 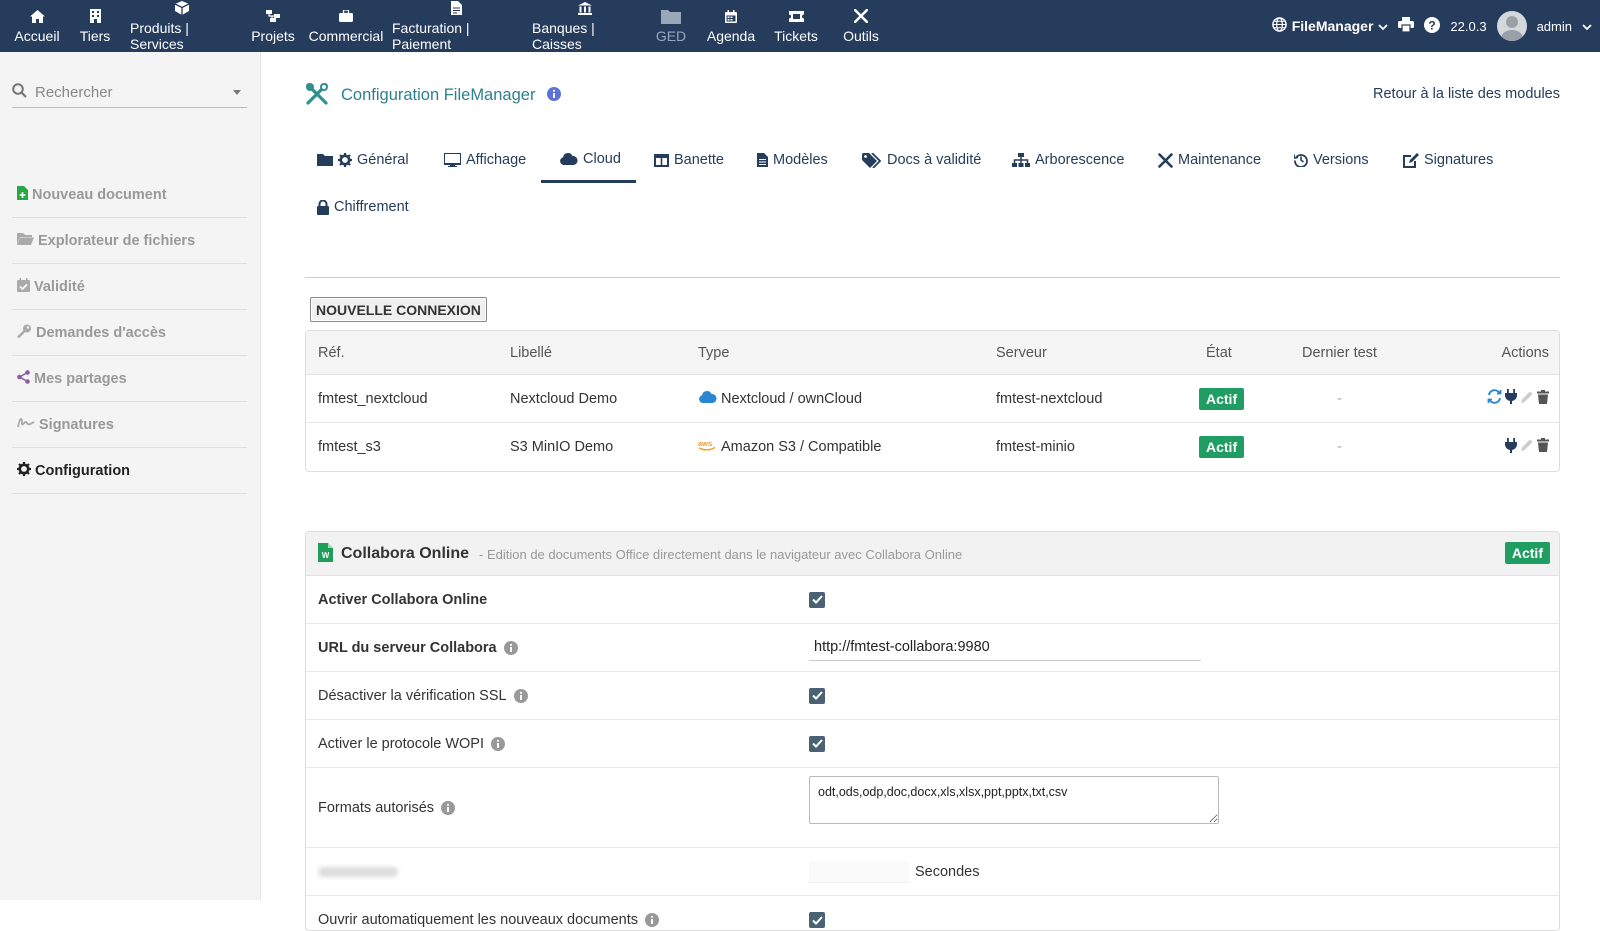 I want to click on tools-icon, so click(x=861, y=16).